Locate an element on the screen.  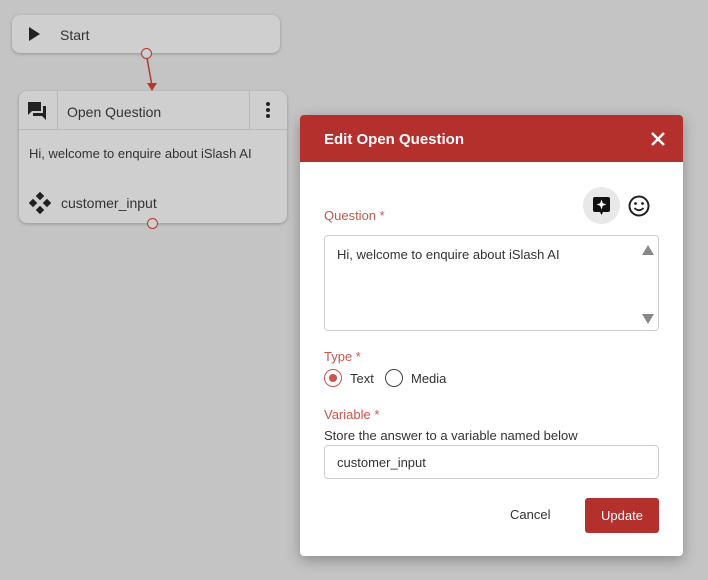
start-node-label: Start is located at coordinates (75, 35).